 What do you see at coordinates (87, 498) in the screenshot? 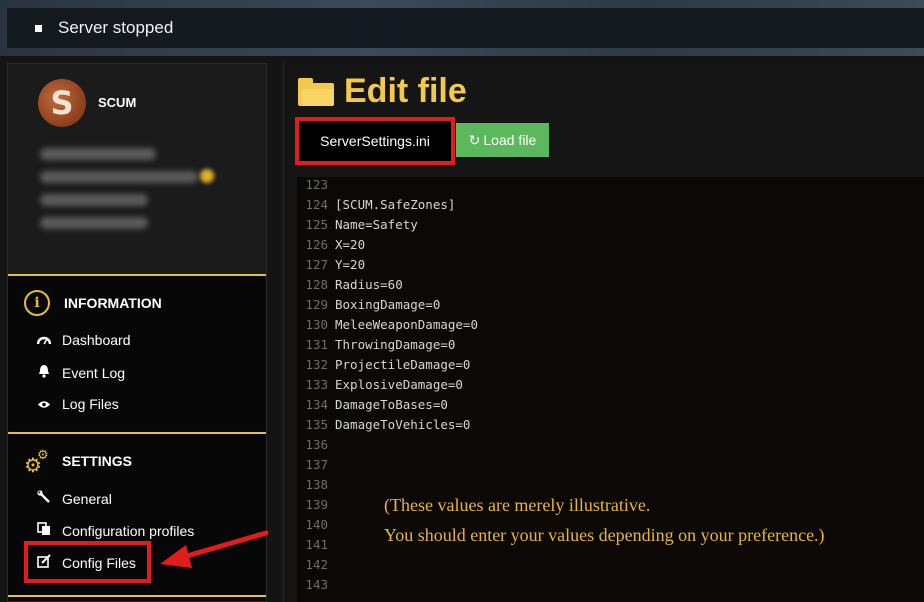
I see `sidebar-item-label: General` at bounding box center [87, 498].